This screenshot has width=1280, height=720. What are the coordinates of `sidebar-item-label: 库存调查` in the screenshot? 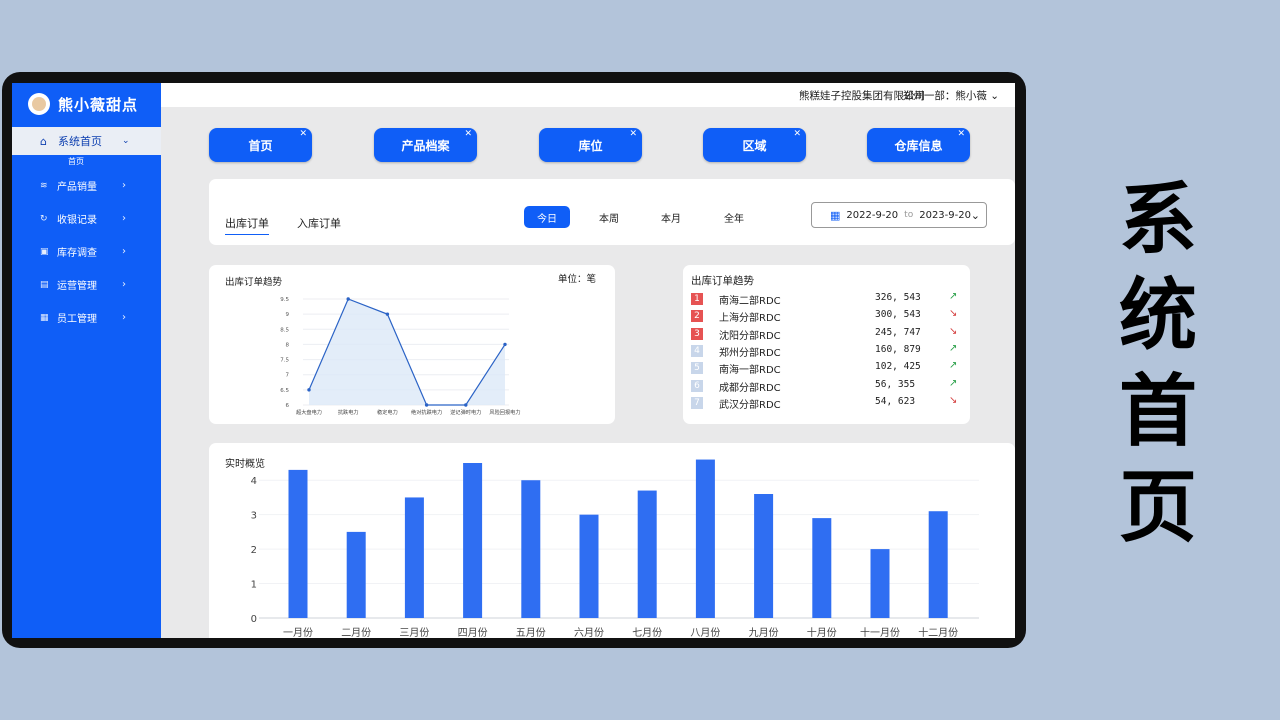 It's located at (77, 253).